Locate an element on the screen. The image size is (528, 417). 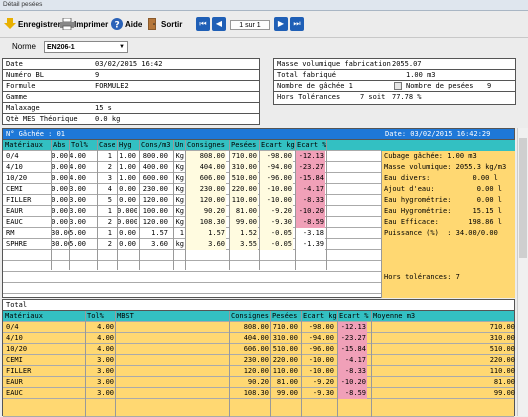
total-cell: 3.00 is located at coordinates (105, 393).